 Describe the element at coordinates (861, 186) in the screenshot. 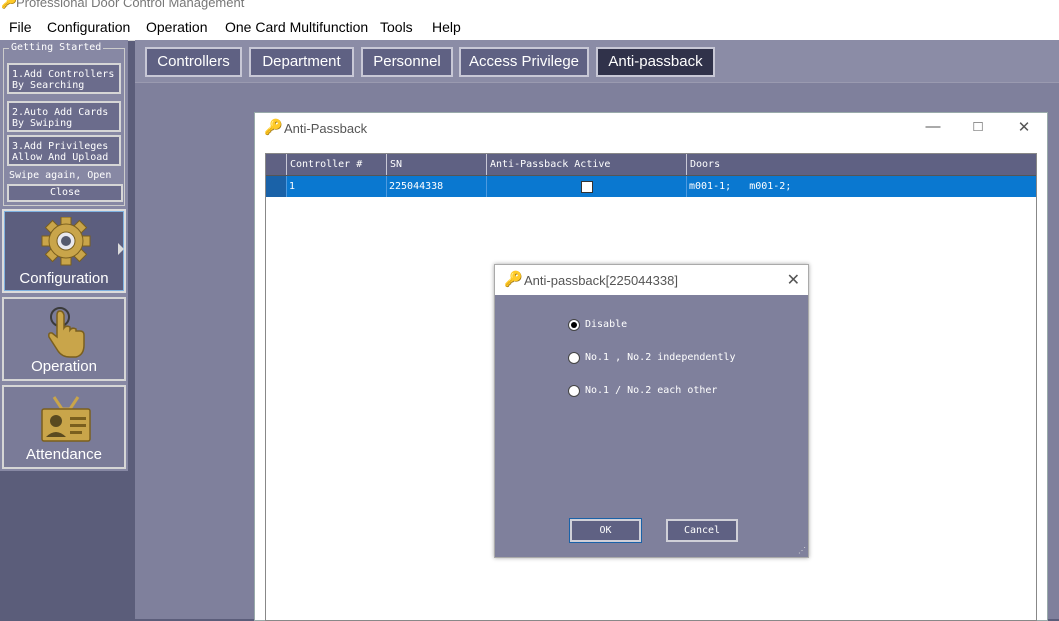

I see `cell-doors: m001-1; m001-2;` at that location.